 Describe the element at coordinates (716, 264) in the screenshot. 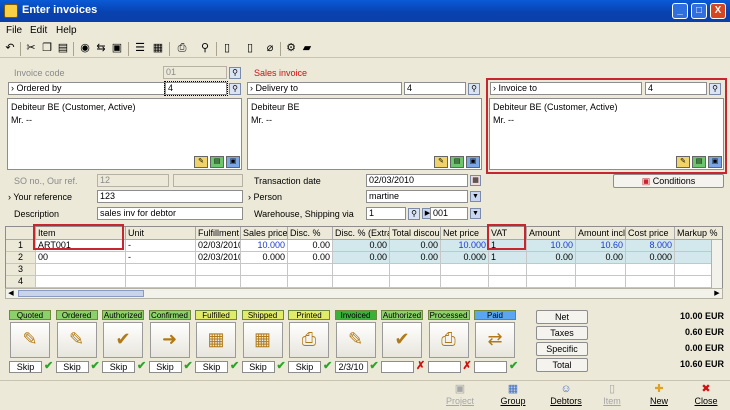

I see `grid-vertical-scrollbar` at that location.